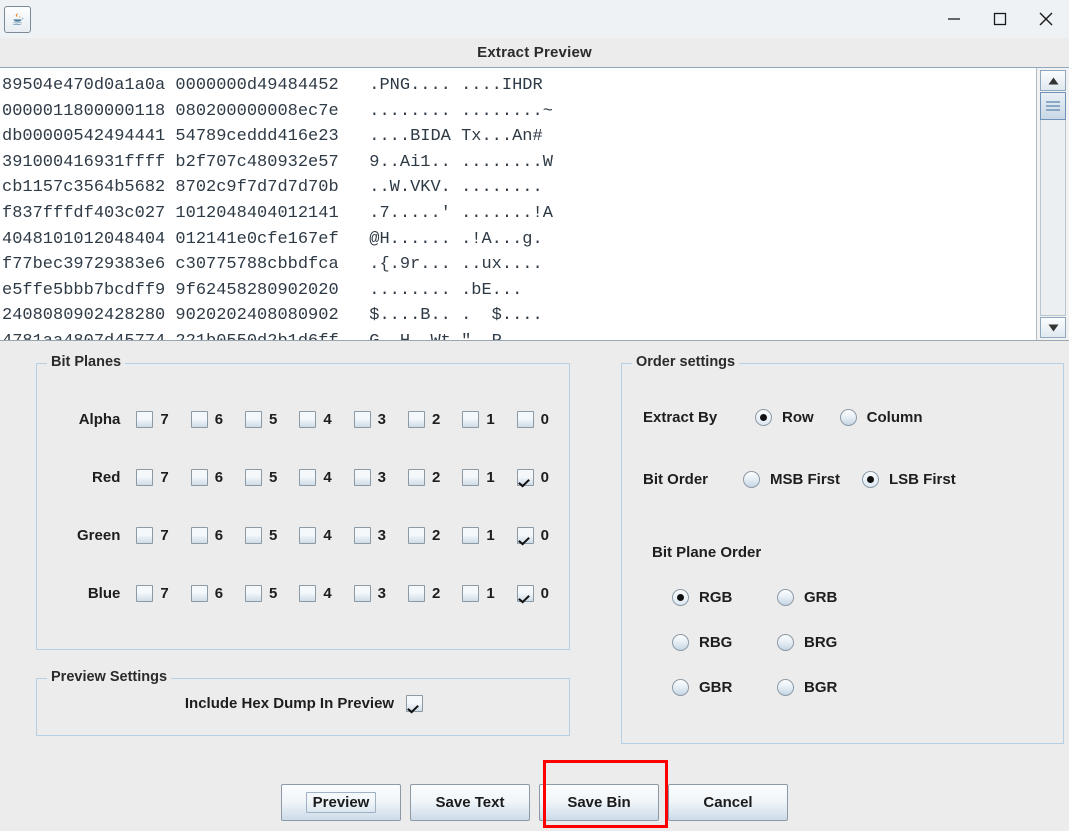 The image size is (1069, 831). What do you see at coordinates (163, 593) in the screenshot?
I see `bit-cell-blue-7: 7` at bounding box center [163, 593].